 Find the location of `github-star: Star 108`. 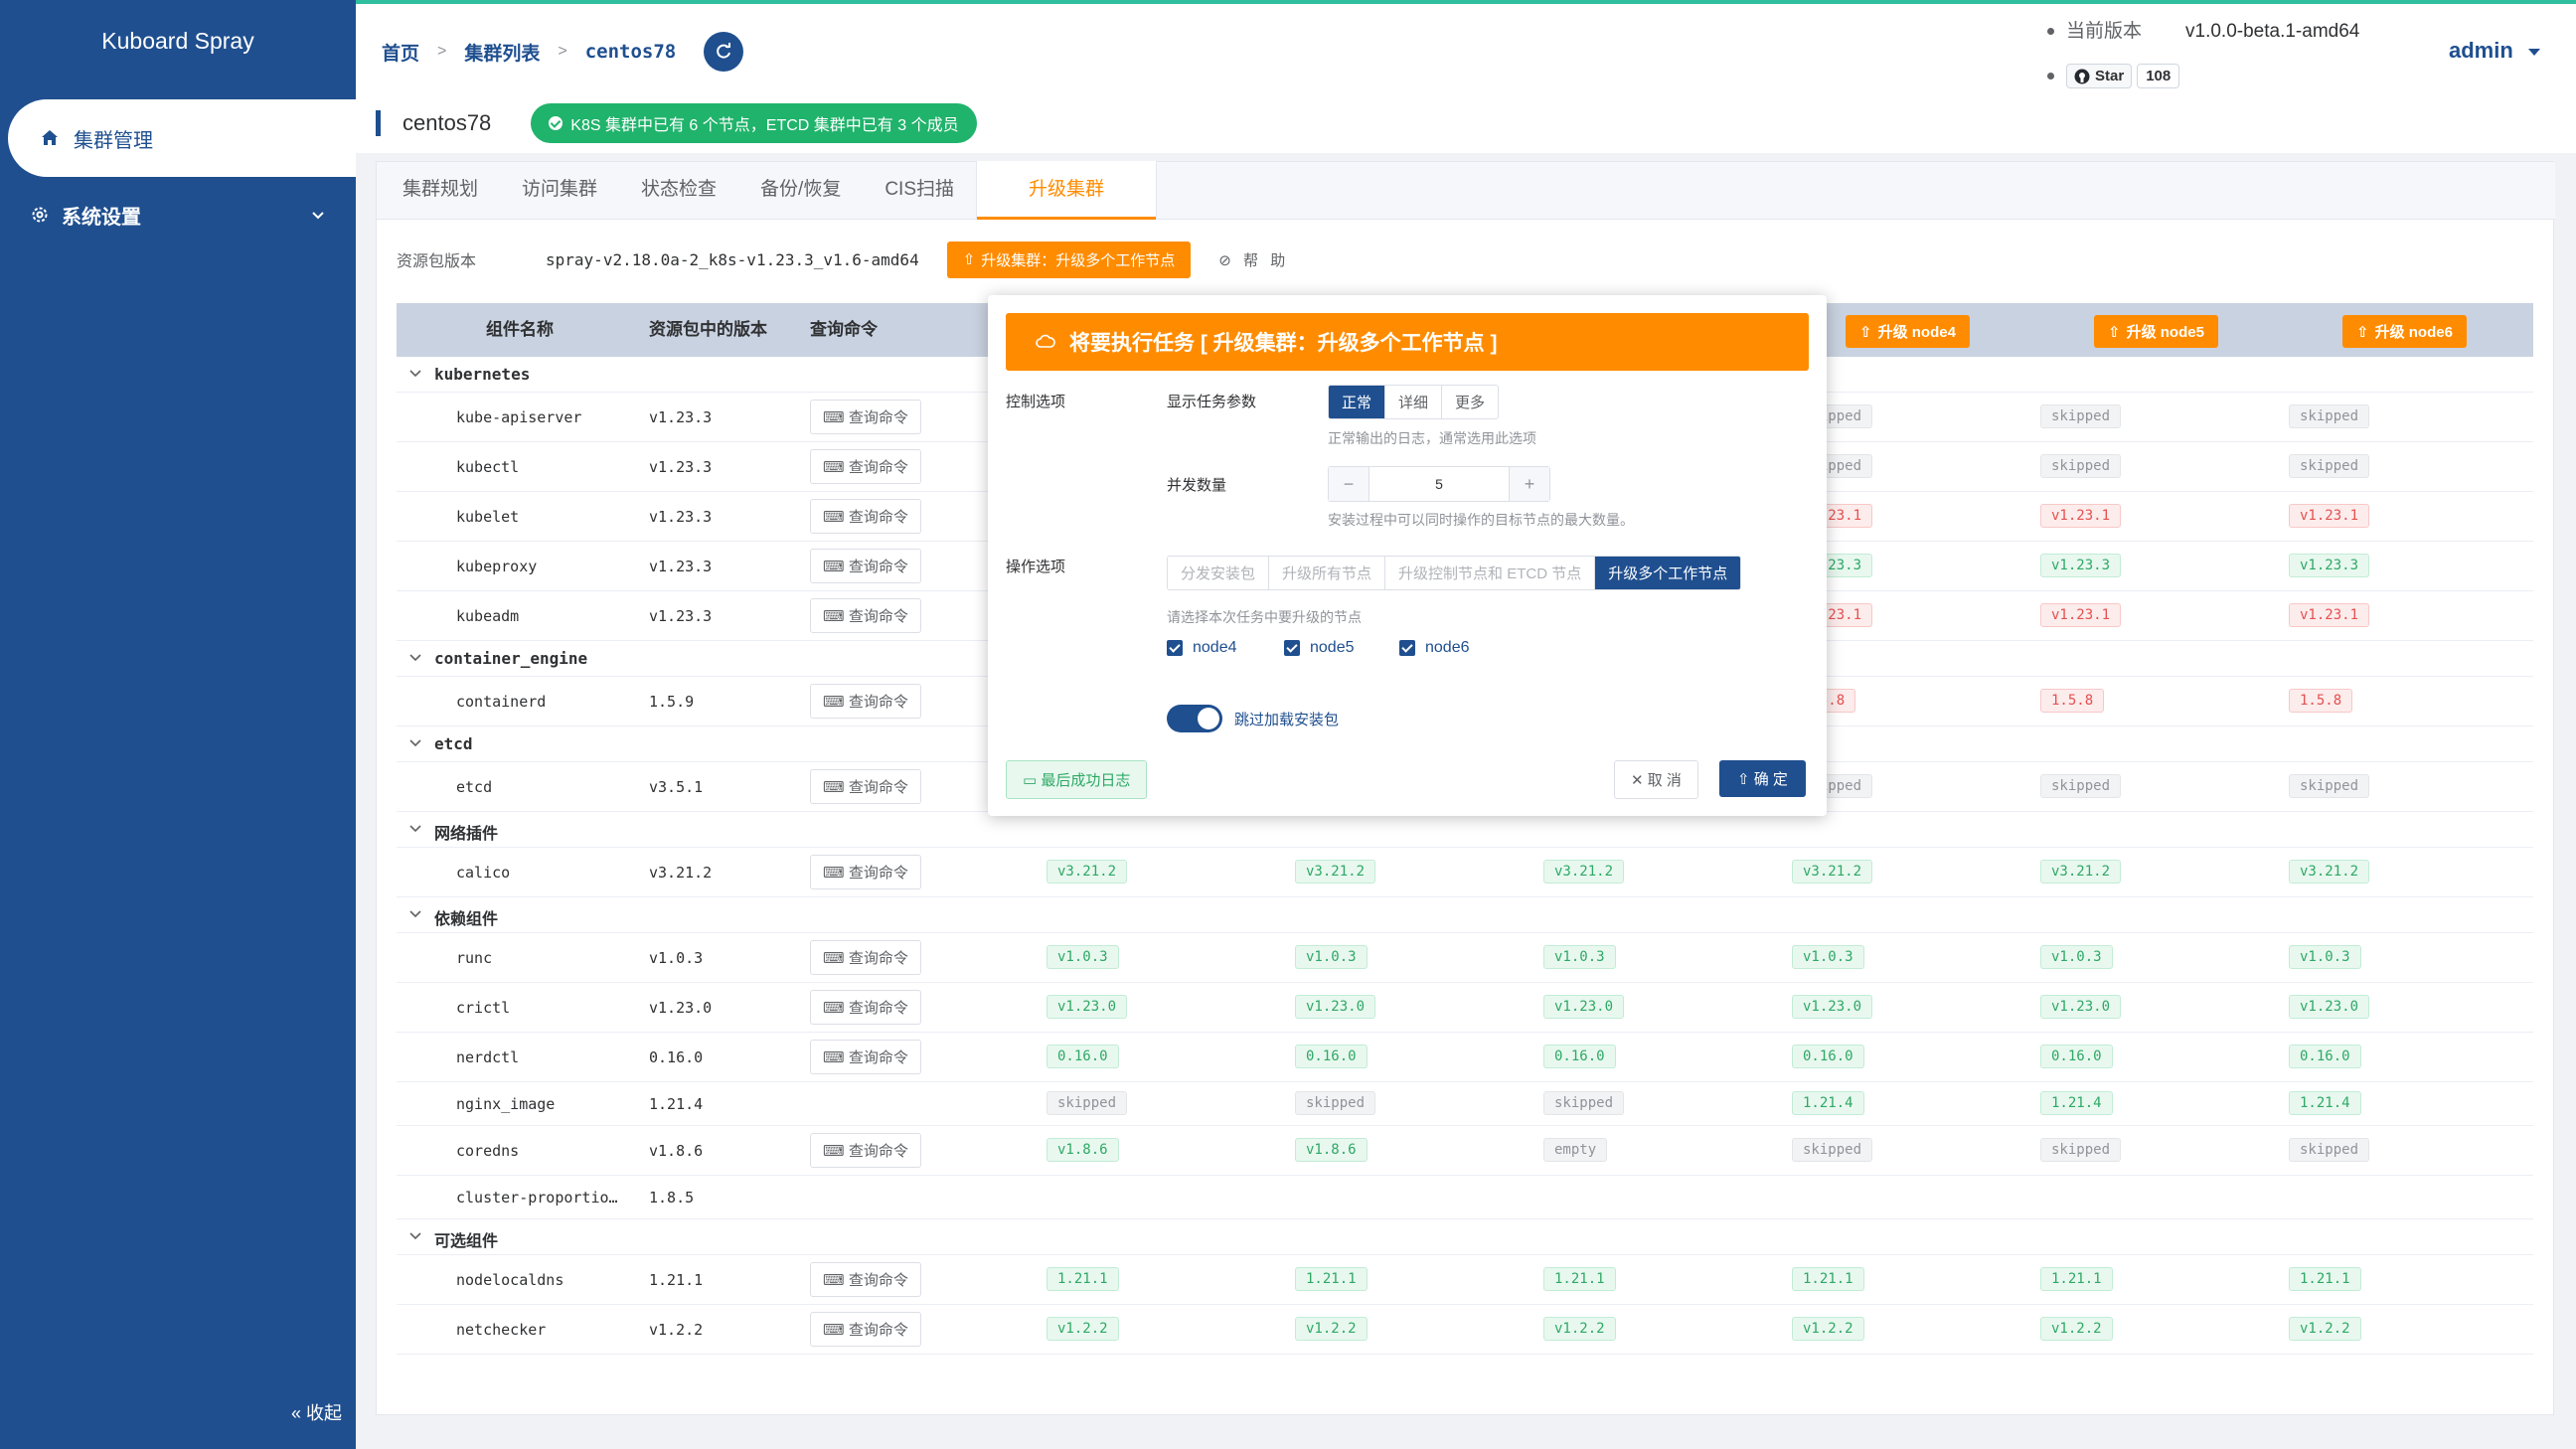

github-star: Star 108 is located at coordinates (2113, 76).